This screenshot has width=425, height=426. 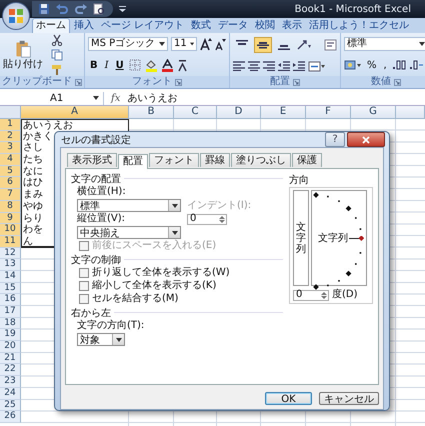 What do you see at coordinates (10, 195) in the screenshot?
I see `row-header: 7` at bounding box center [10, 195].